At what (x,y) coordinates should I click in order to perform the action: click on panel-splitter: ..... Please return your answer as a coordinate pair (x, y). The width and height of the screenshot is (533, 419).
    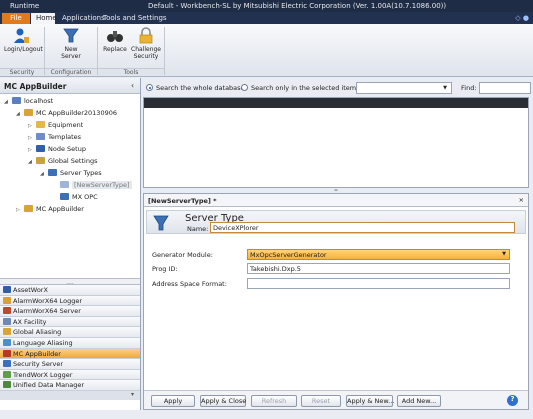
    Looking at the image, I should click on (70, 282).